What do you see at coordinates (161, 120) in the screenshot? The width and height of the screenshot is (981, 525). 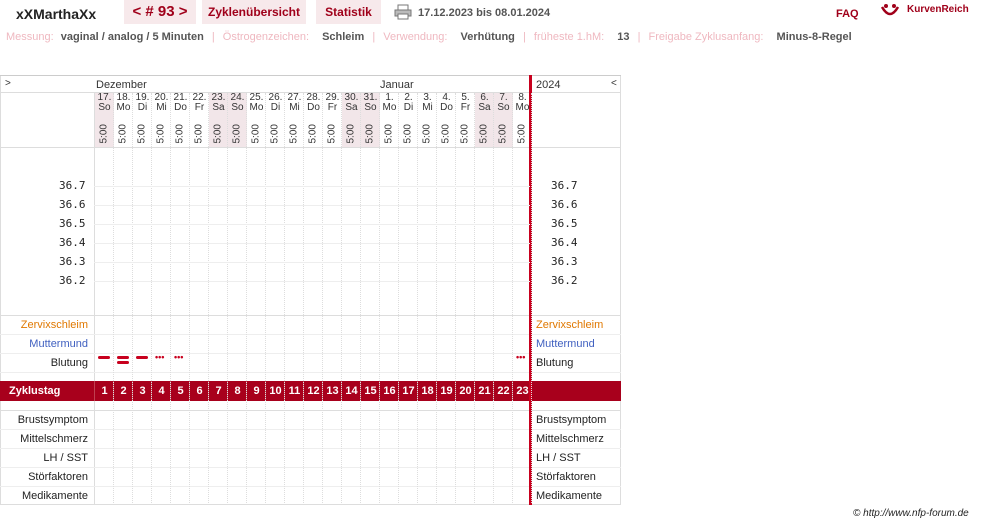 I see `day-header: 20. Mi 5:00` at bounding box center [161, 120].